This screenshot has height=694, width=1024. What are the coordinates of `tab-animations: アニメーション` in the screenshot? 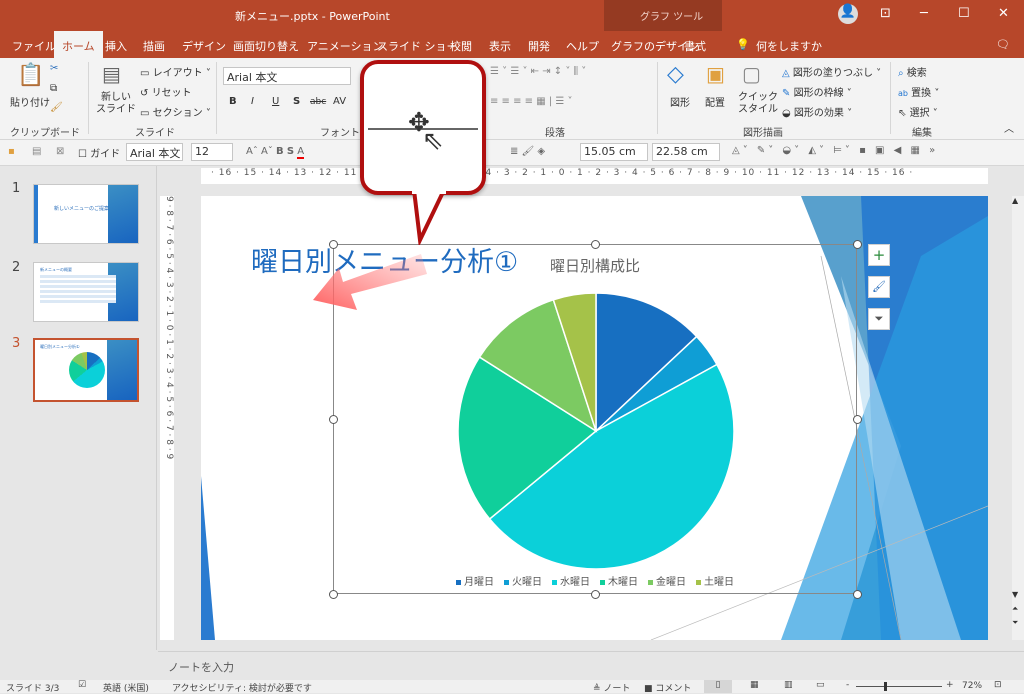 It's located at (345, 46).